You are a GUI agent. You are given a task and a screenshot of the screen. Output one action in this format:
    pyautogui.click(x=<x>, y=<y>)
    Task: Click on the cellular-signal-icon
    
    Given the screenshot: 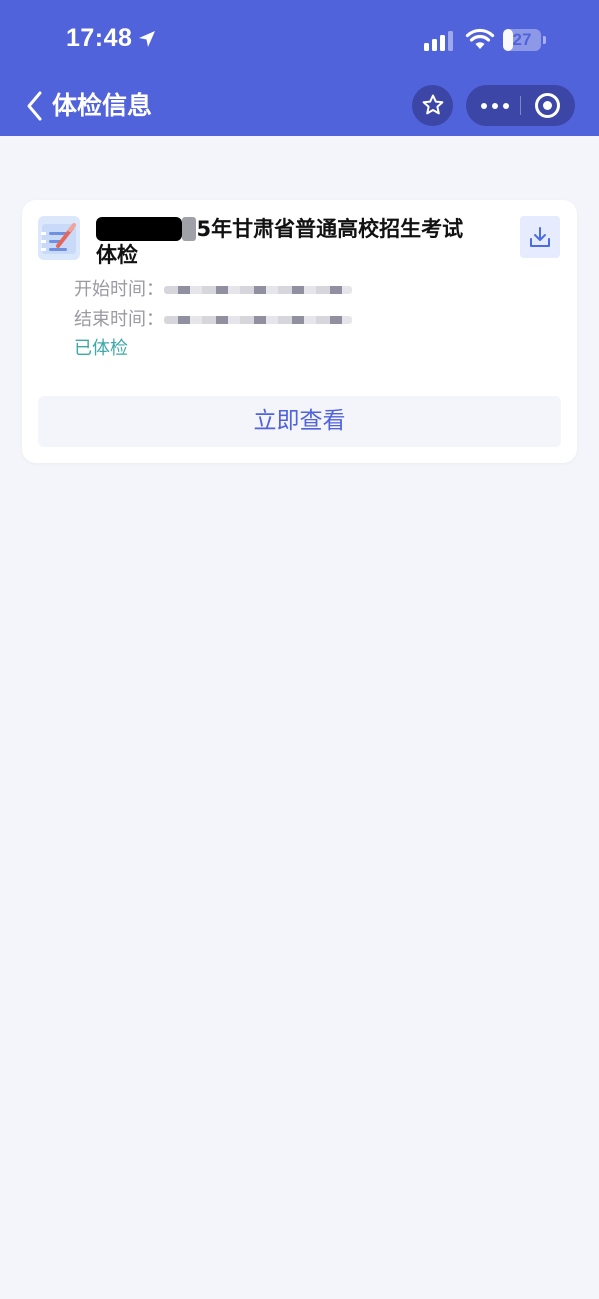 What is the action you would take?
    pyautogui.click(x=438, y=41)
    